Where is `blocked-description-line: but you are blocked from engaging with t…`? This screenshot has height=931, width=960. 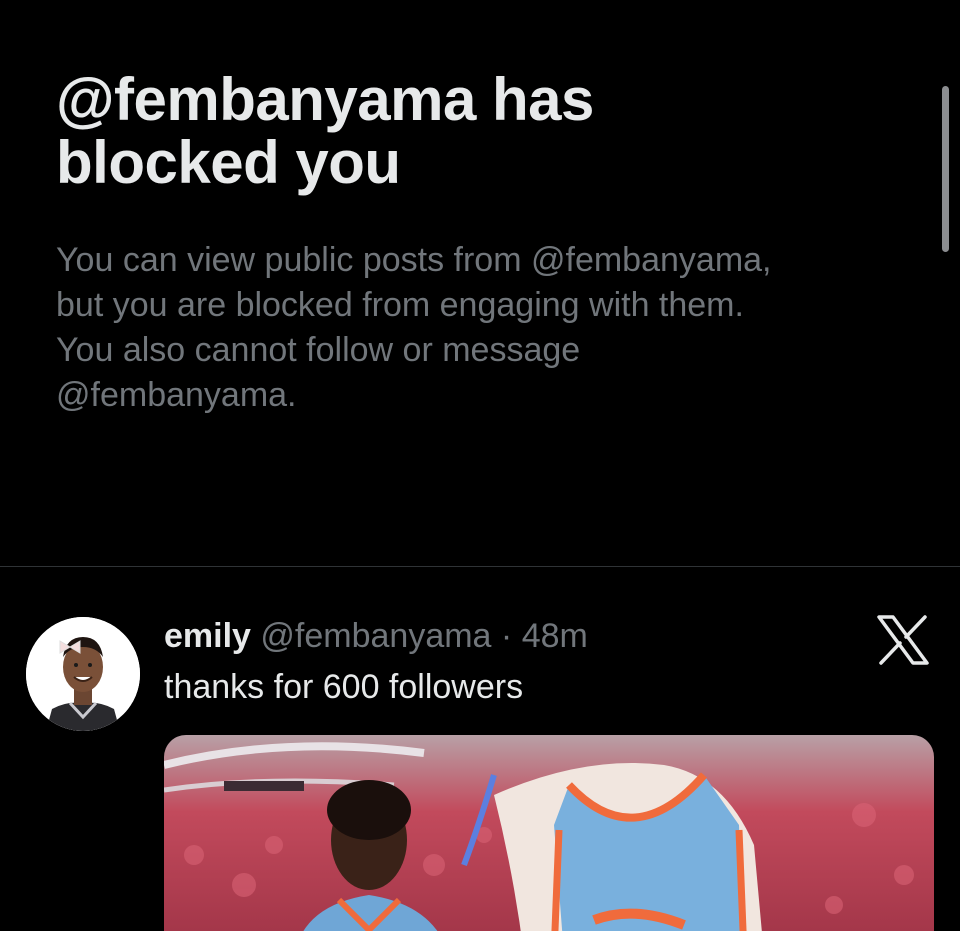
blocked-description-line: but you are blocked from engaging with t… is located at coordinates (400, 305).